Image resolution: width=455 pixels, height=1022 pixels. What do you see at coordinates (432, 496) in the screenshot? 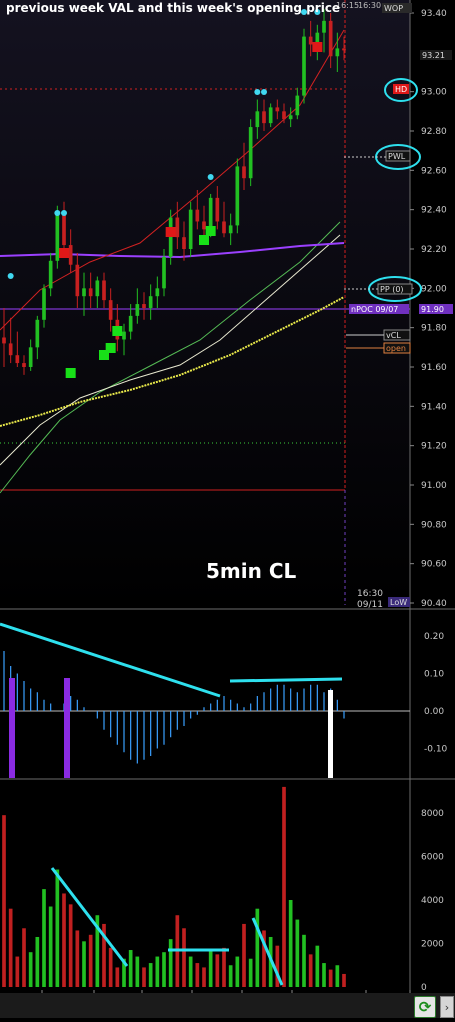
I see `axis-bg` at bounding box center [432, 496].